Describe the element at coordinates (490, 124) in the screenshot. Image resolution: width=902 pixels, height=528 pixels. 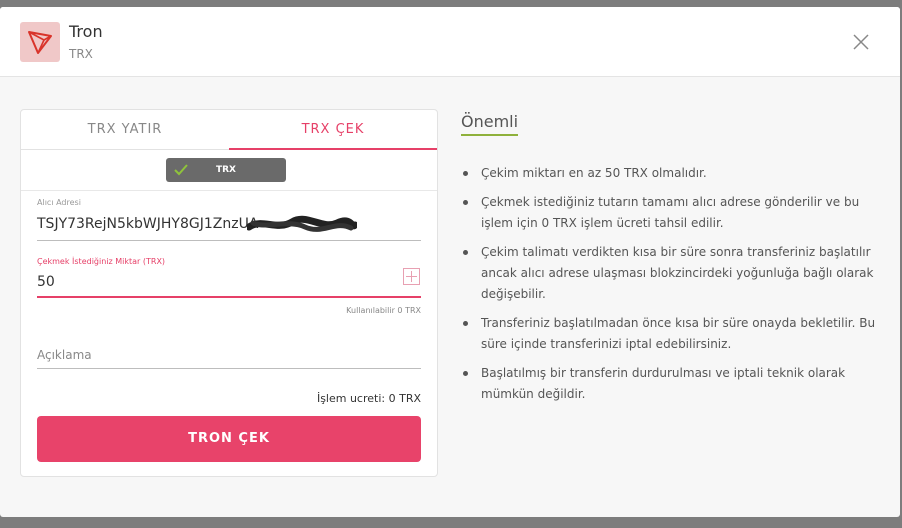
I see `info-title: Önemli` at that location.